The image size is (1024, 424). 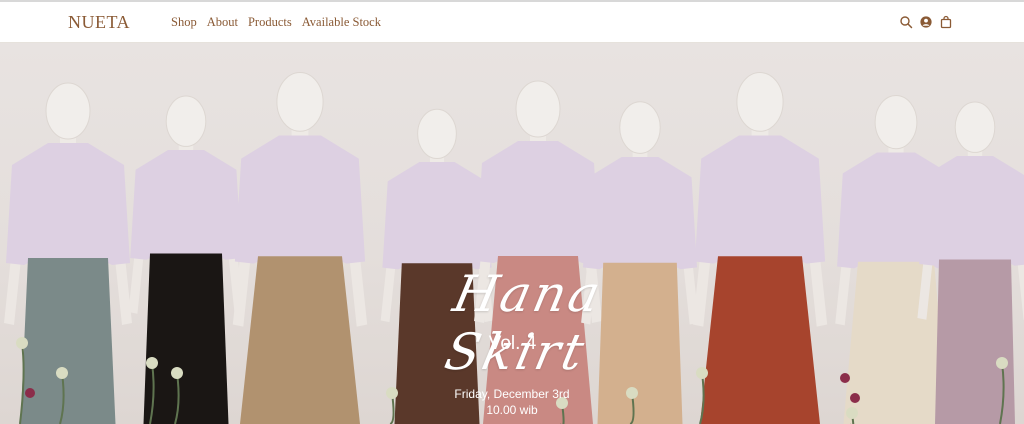 What do you see at coordinates (341, 22) in the screenshot?
I see `nav-available-stock: Available Stock` at bounding box center [341, 22].